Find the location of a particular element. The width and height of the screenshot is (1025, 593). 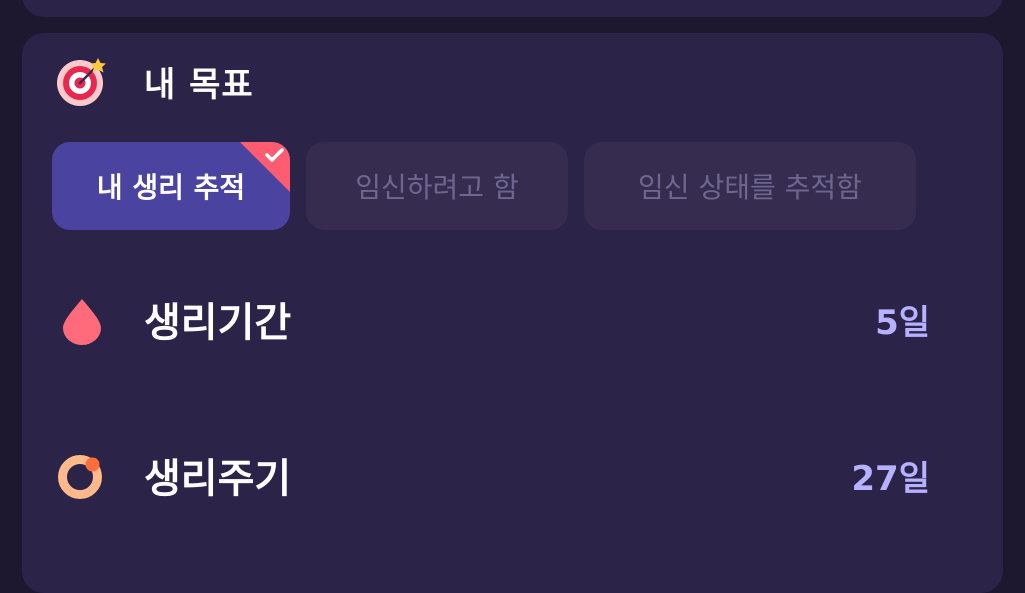

cycle-length-label: 생리주기 is located at coordinates (218, 479).